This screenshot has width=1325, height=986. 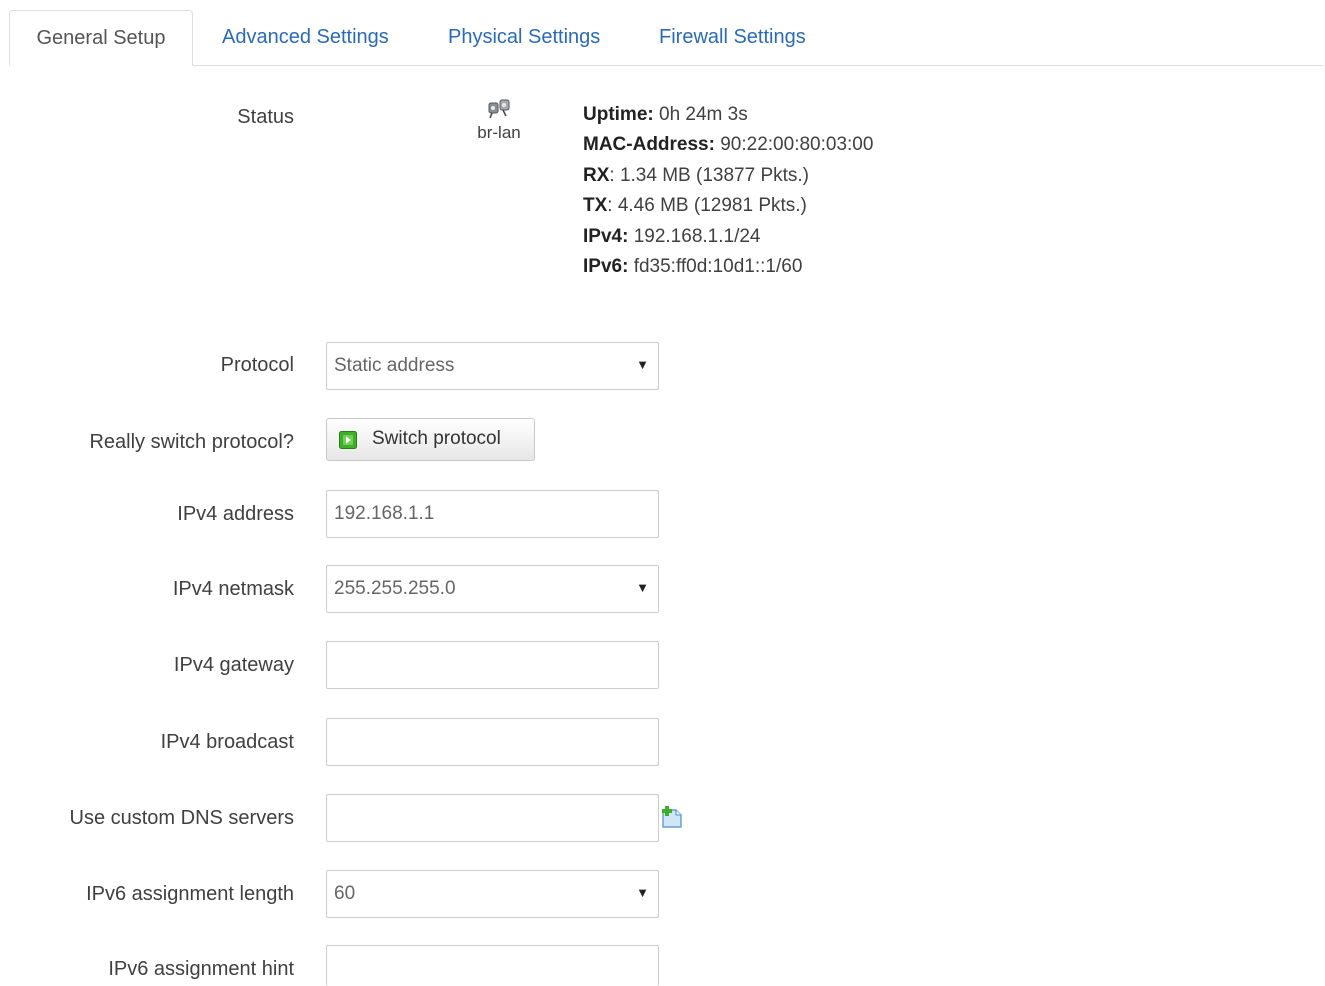 What do you see at coordinates (201, 969) in the screenshot?
I see `ipv6-hint-label: IPv6 assignment hint` at bounding box center [201, 969].